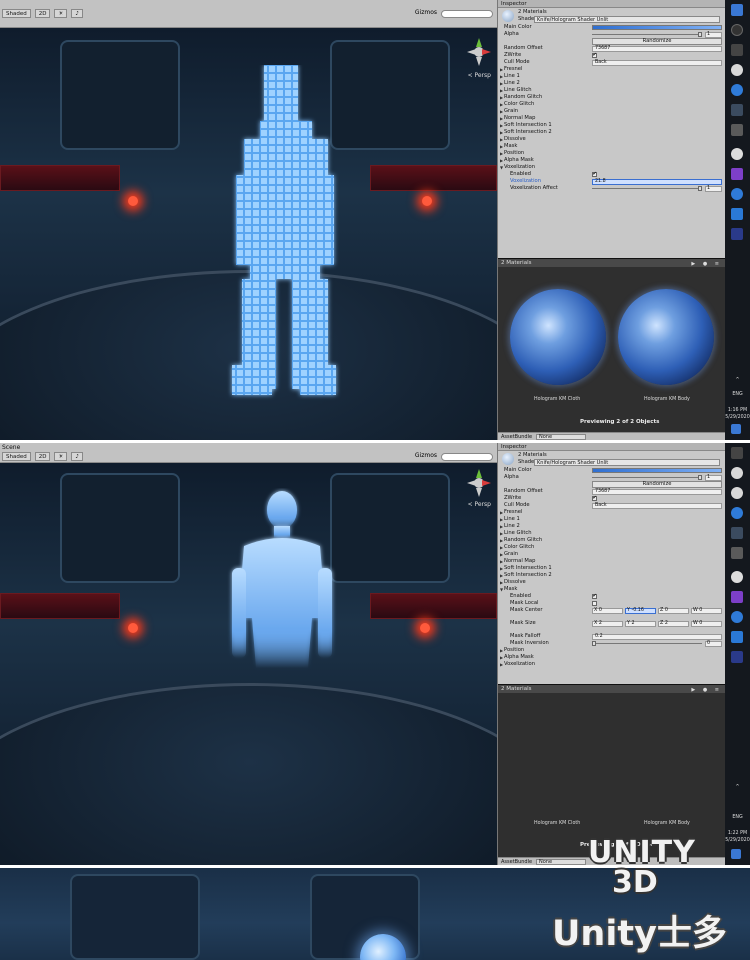  What do you see at coordinates (706, 624) in the screenshot?
I see `mask-size-w: W 0` at bounding box center [706, 624].